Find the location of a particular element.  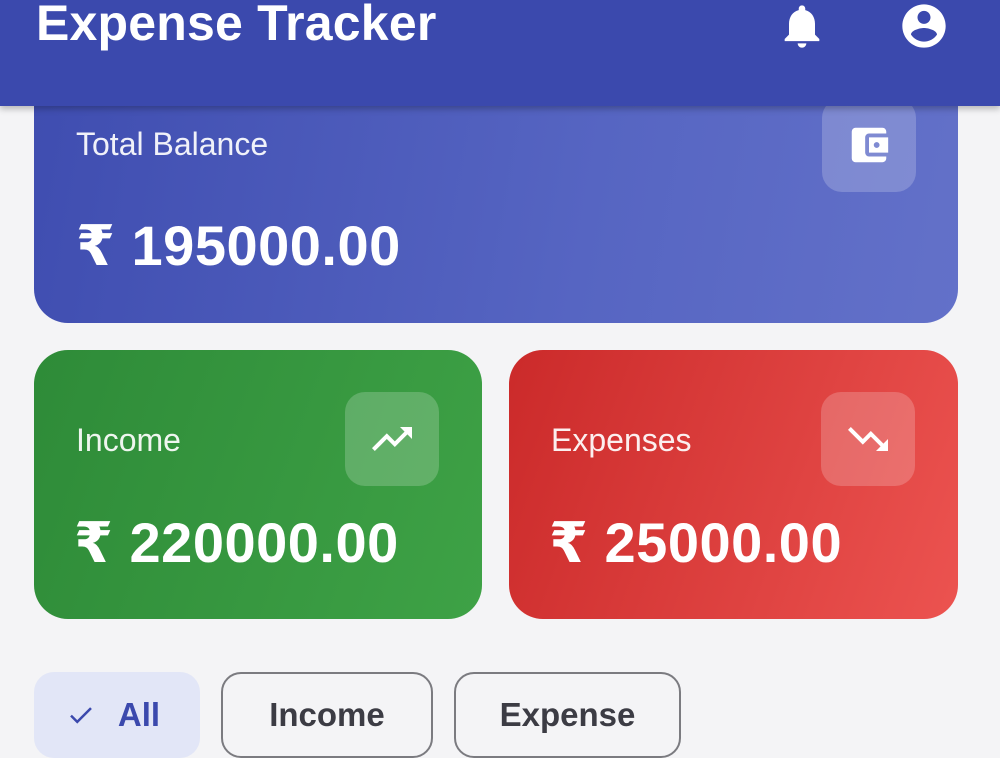

account-circle-icon is located at coordinates (924, 26).